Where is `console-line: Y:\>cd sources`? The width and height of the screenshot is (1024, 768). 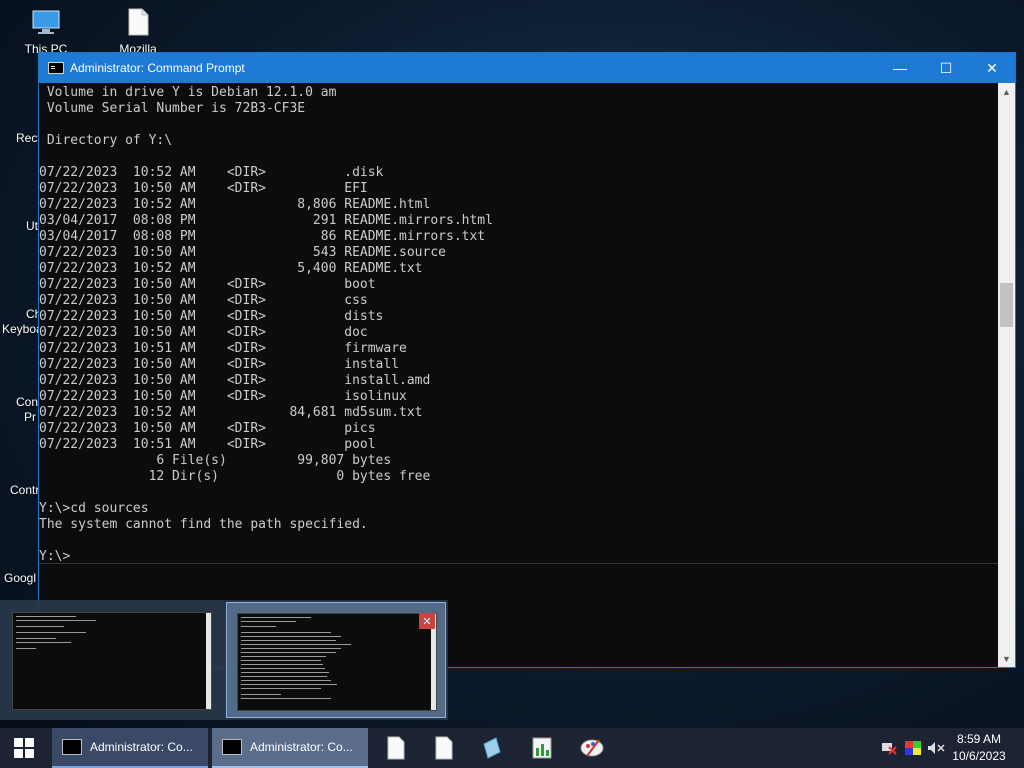 console-line: Y:\>cd sources is located at coordinates (94, 508).